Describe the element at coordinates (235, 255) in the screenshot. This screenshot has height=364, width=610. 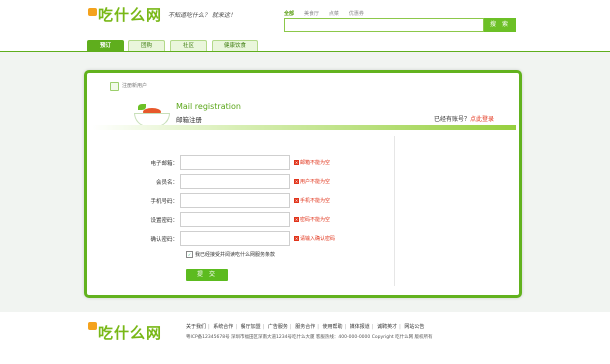
I see `agree-text: 我已经接受并阅读吃什么网服务条款` at that location.